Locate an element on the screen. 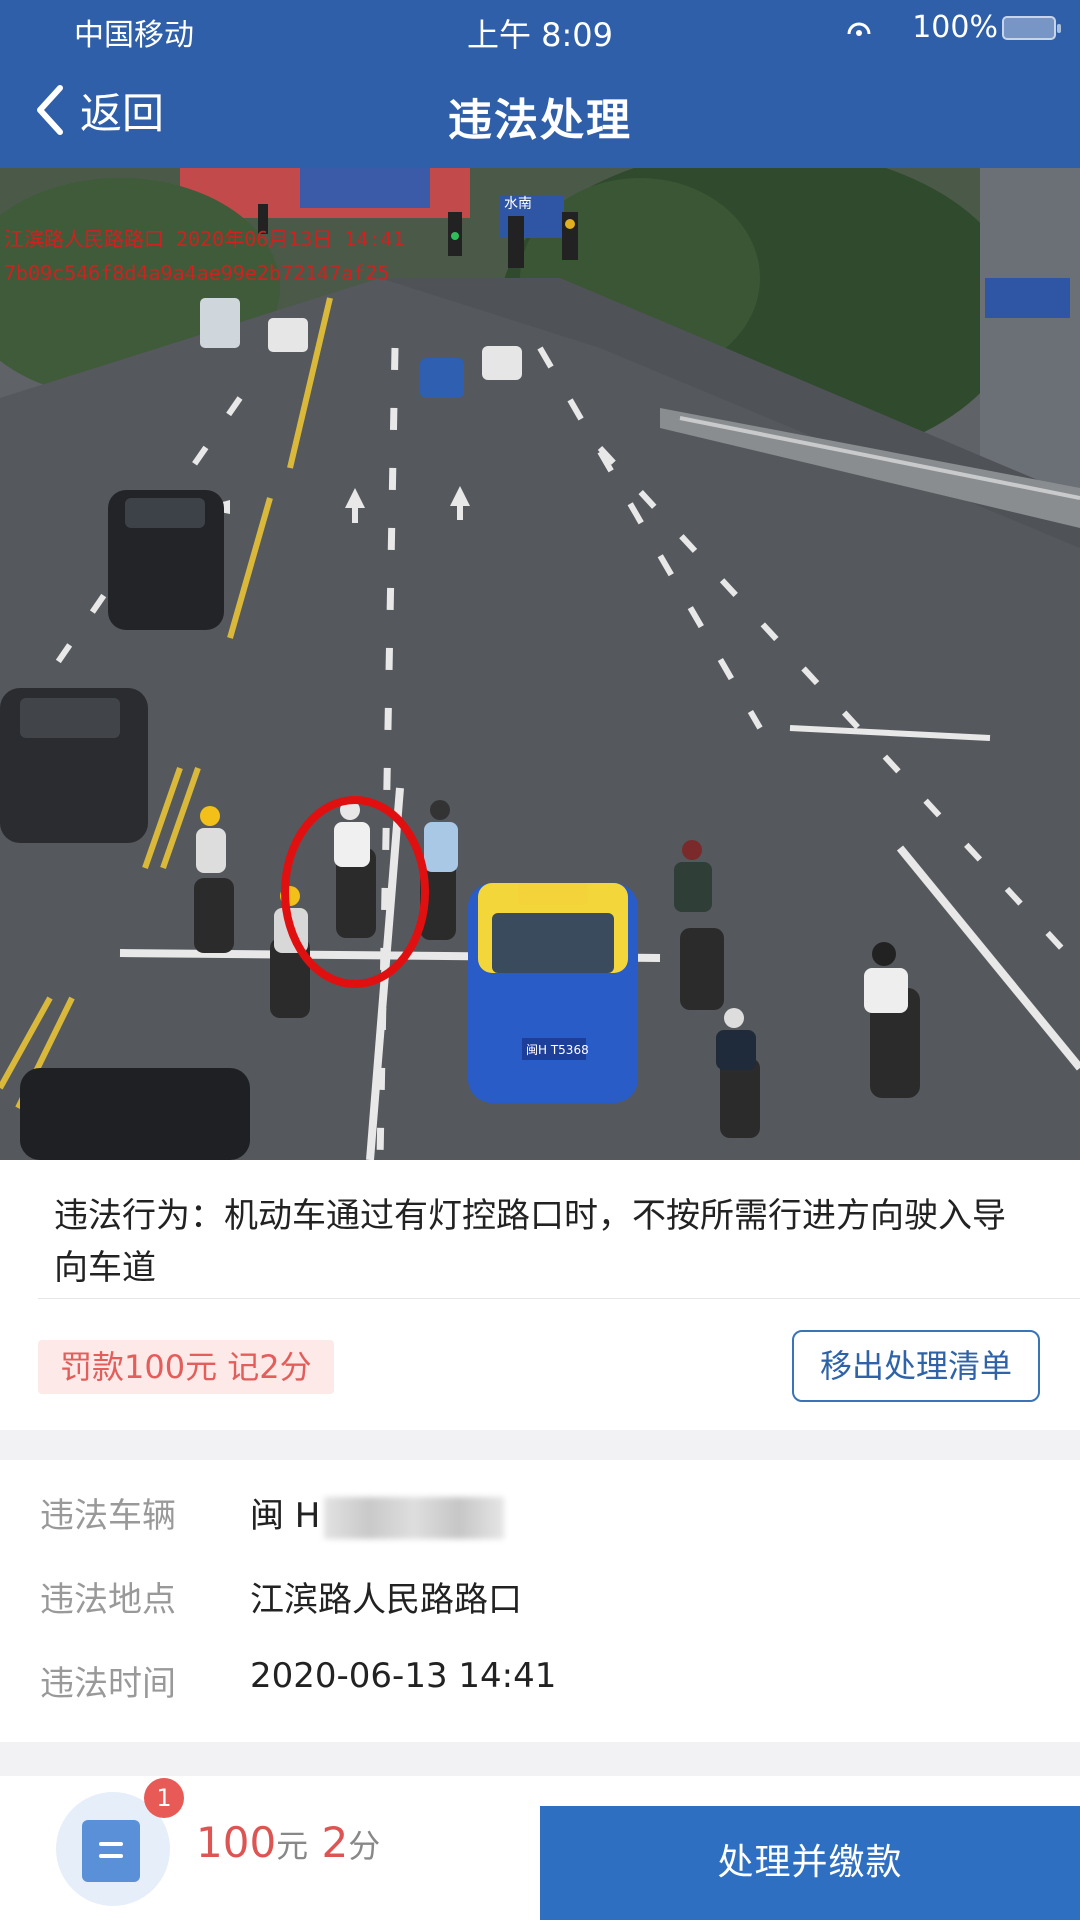 This screenshot has height=1920, width=1080. total-summary: 100元 2分 is located at coordinates (288, 1842).